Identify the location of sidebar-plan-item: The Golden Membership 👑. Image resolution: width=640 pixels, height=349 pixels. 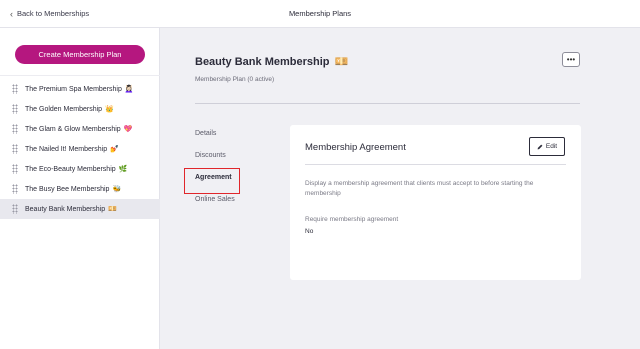
(80, 109).